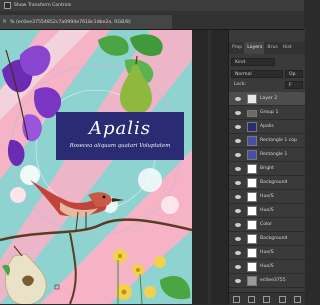  I want to click on filter-kind-label: Kind, so click(240, 62).